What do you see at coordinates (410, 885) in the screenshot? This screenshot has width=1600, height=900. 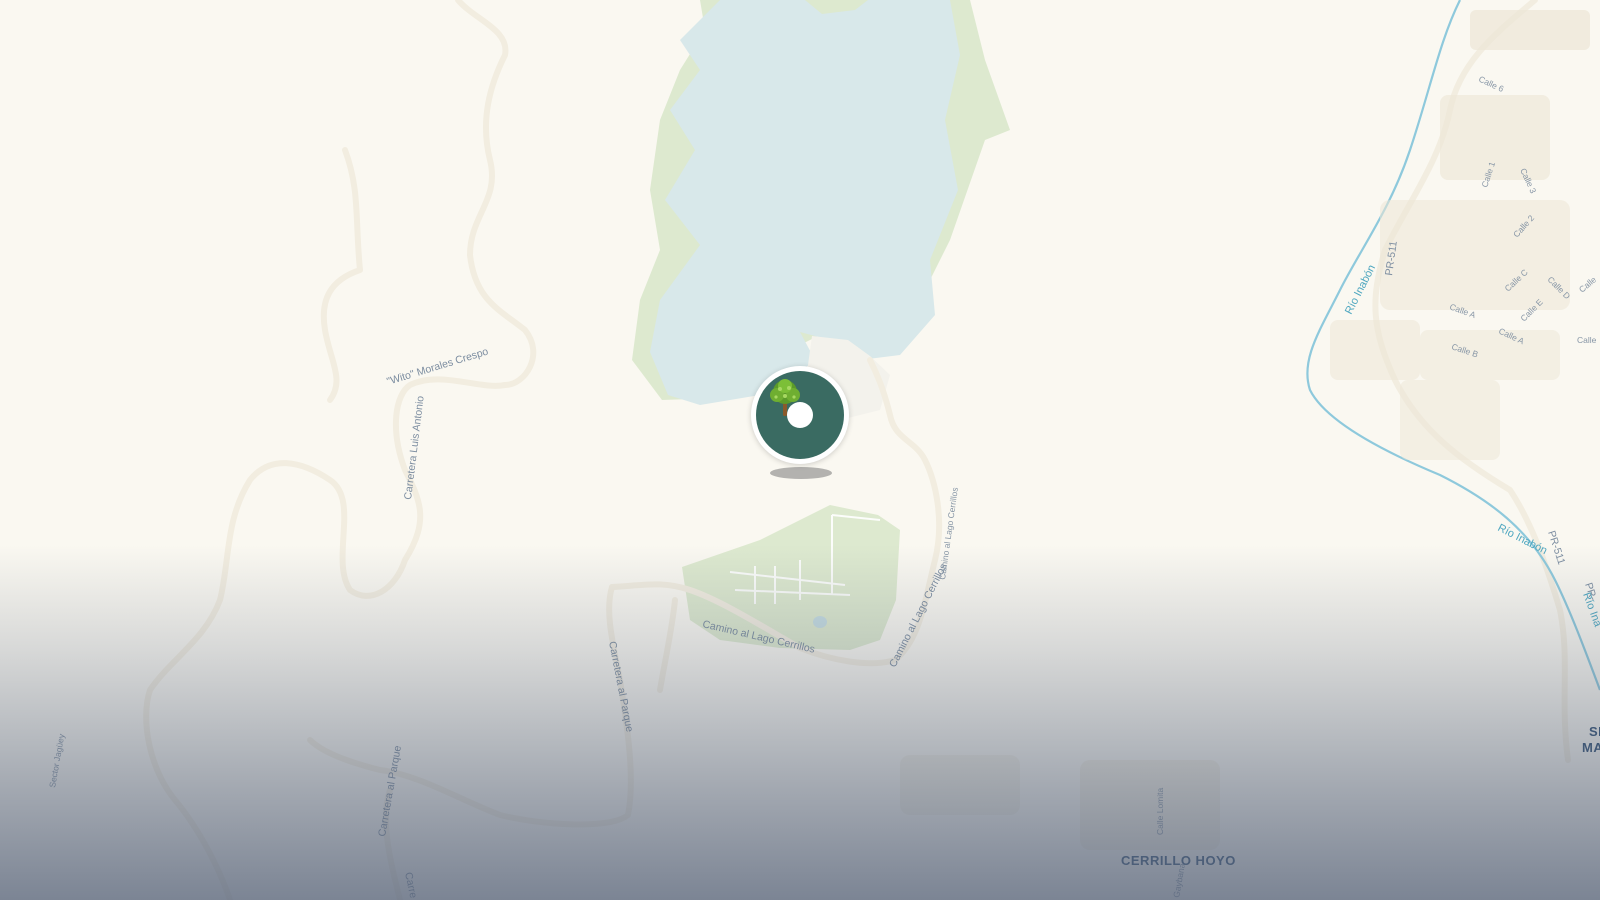 I see `road-label: Carre` at bounding box center [410, 885].